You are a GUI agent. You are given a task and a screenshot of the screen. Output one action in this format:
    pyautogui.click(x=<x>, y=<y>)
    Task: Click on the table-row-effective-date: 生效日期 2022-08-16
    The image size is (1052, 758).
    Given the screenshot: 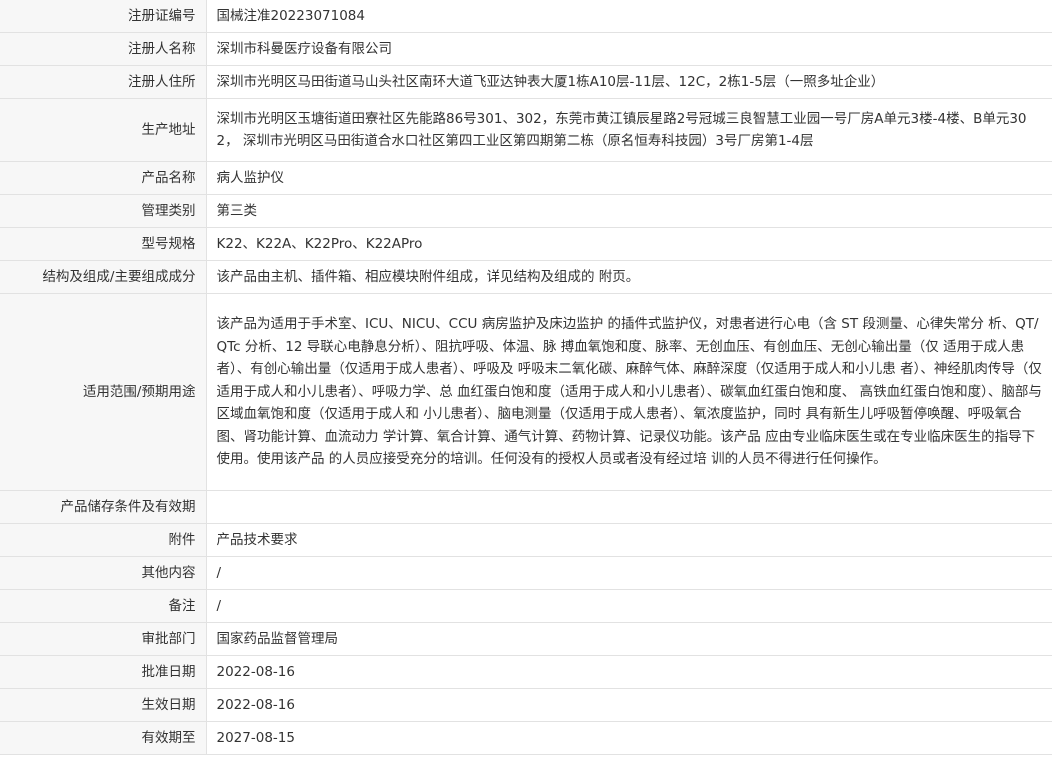 What is the action you would take?
    pyautogui.click(x=526, y=705)
    